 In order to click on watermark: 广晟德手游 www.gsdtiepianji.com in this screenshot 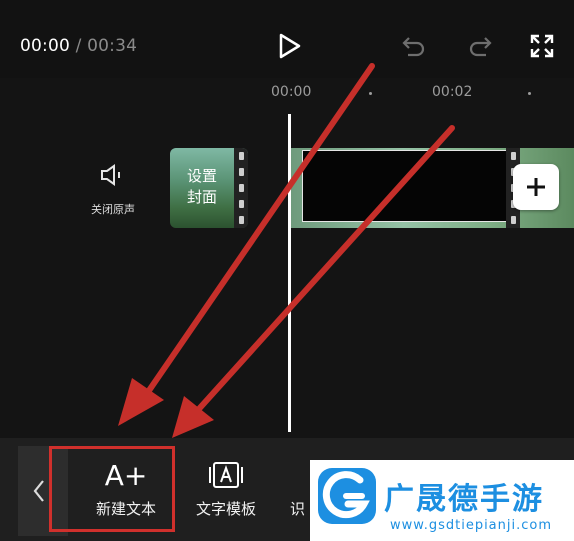, I will do `click(442, 500)`.